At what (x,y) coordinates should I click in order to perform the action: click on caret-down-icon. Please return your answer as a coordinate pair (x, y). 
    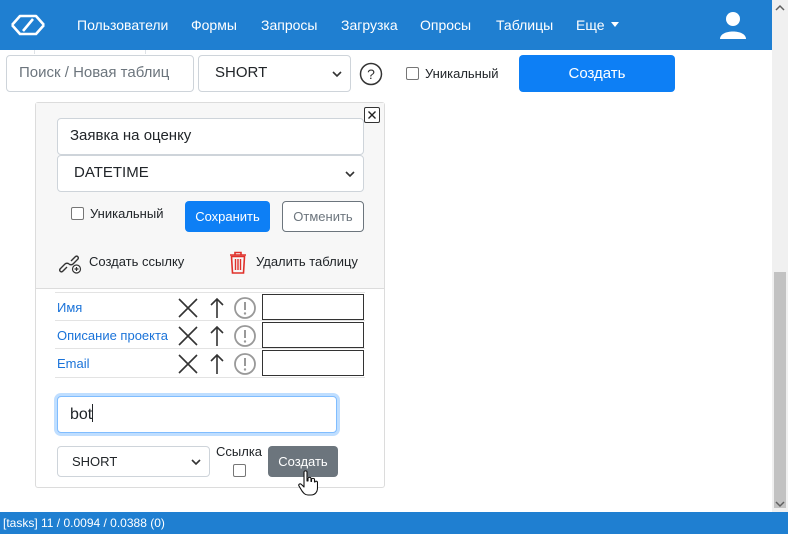
    Looking at the image, I should click on (614, 24).